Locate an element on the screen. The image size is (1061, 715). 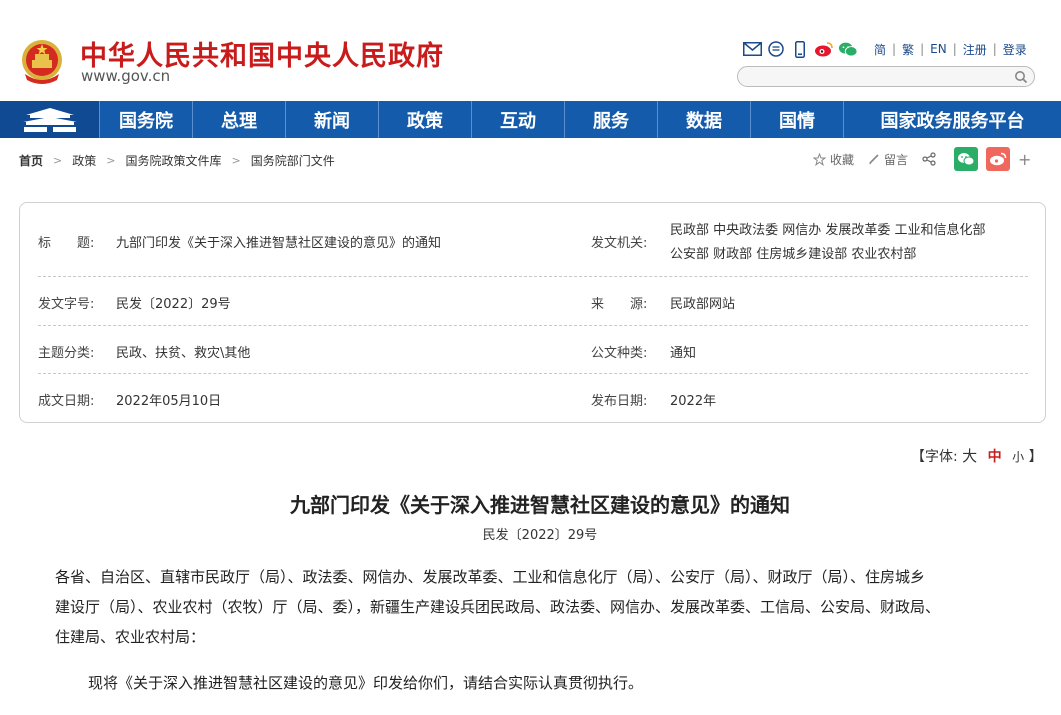
traditional-chinese-link: 繁 is located at coordinates (908, 49).